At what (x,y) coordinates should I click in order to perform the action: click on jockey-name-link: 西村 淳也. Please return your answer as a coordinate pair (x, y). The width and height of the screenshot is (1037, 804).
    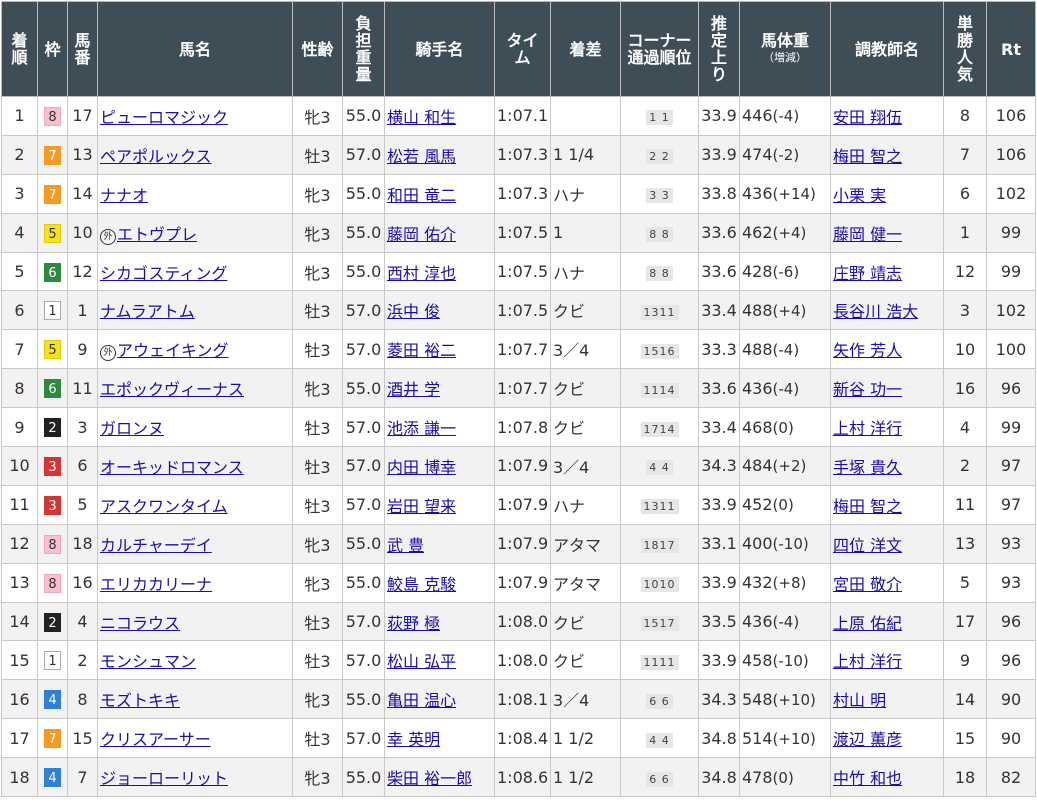
    Looking at the image, I should click on (421, 273).